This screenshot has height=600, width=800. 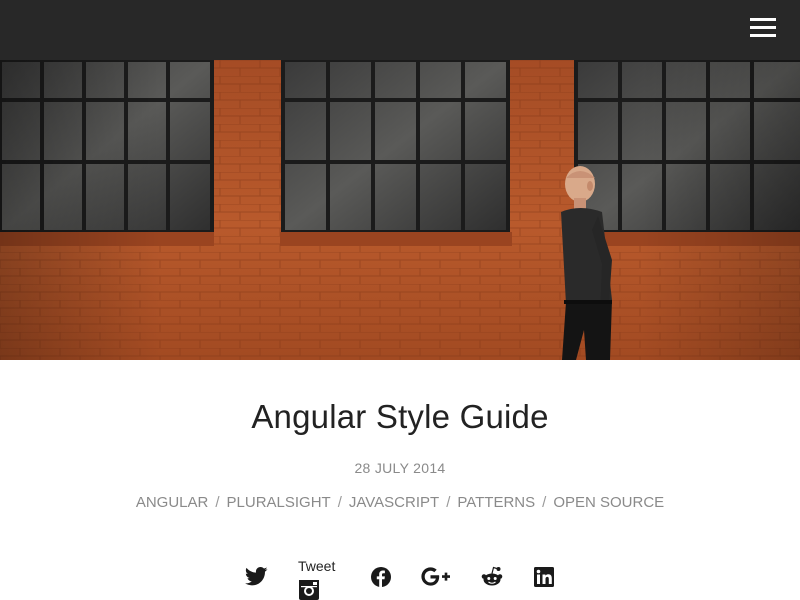 I want to click on tag-javascript: JAVASCRIPT, so click(x=394, y=502).